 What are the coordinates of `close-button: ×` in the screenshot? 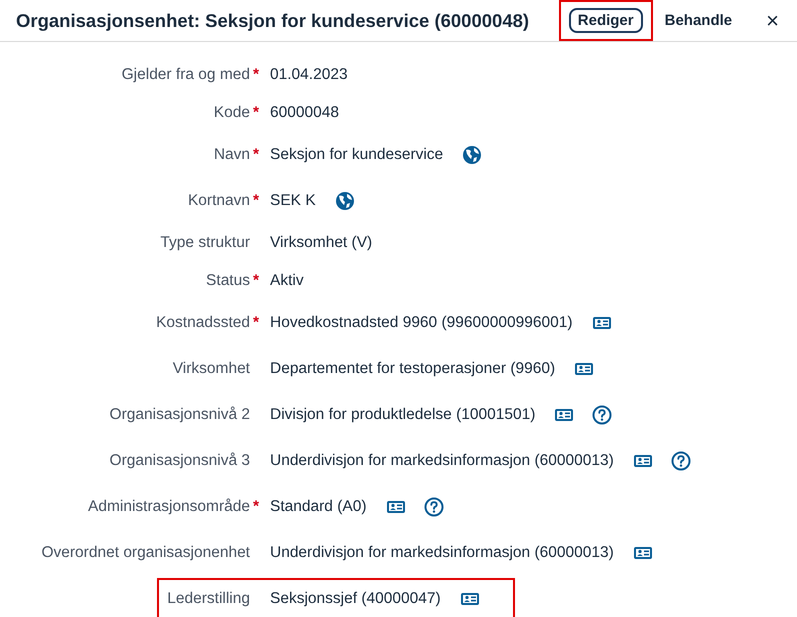 It's located at (772, 21).